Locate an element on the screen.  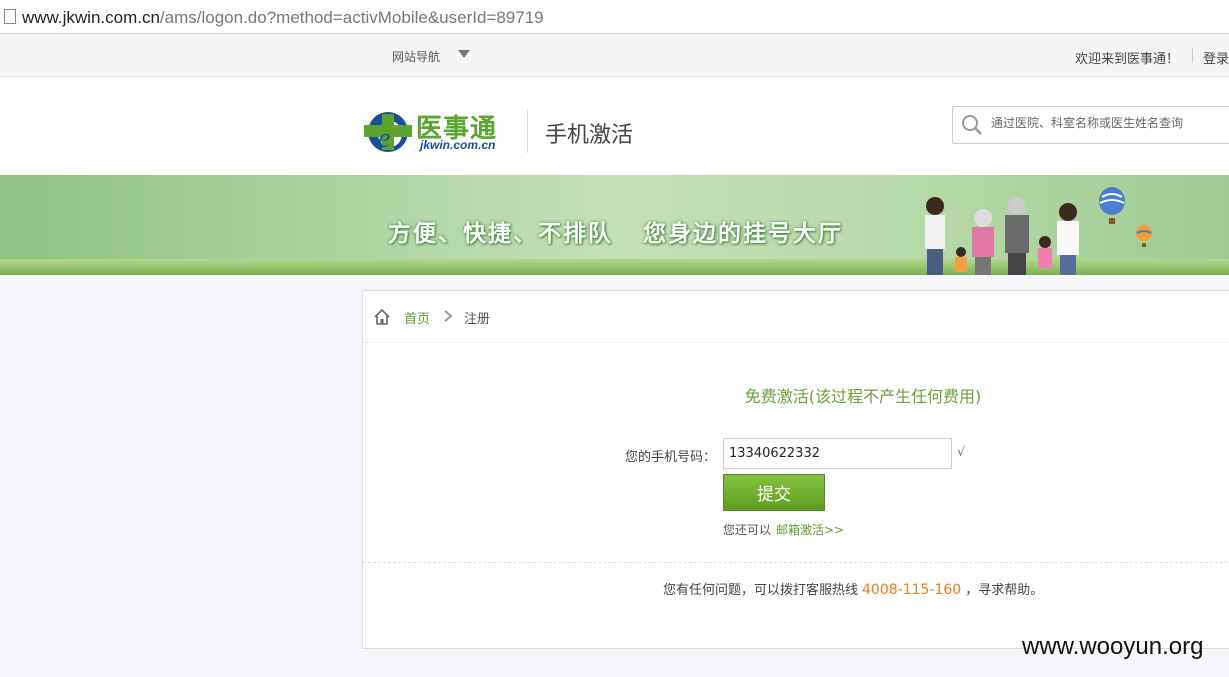
search-icon is located at coordinates (972, 125).